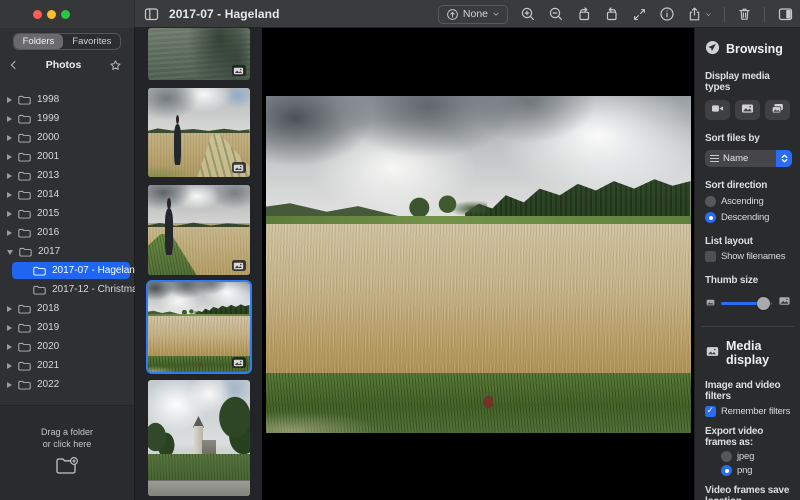  Describe the element at coordinates (10, 252) in the screenshot. I see `disclosure-triangle-open-icon` at that location.